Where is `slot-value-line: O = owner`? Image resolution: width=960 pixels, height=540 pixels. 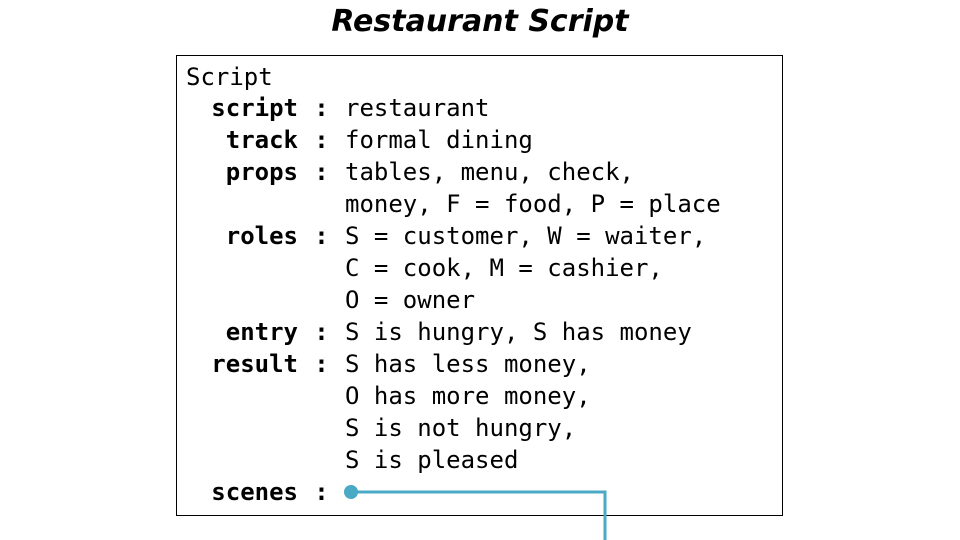
slot-value-line: O = owner is located at coordinates (410, 300).